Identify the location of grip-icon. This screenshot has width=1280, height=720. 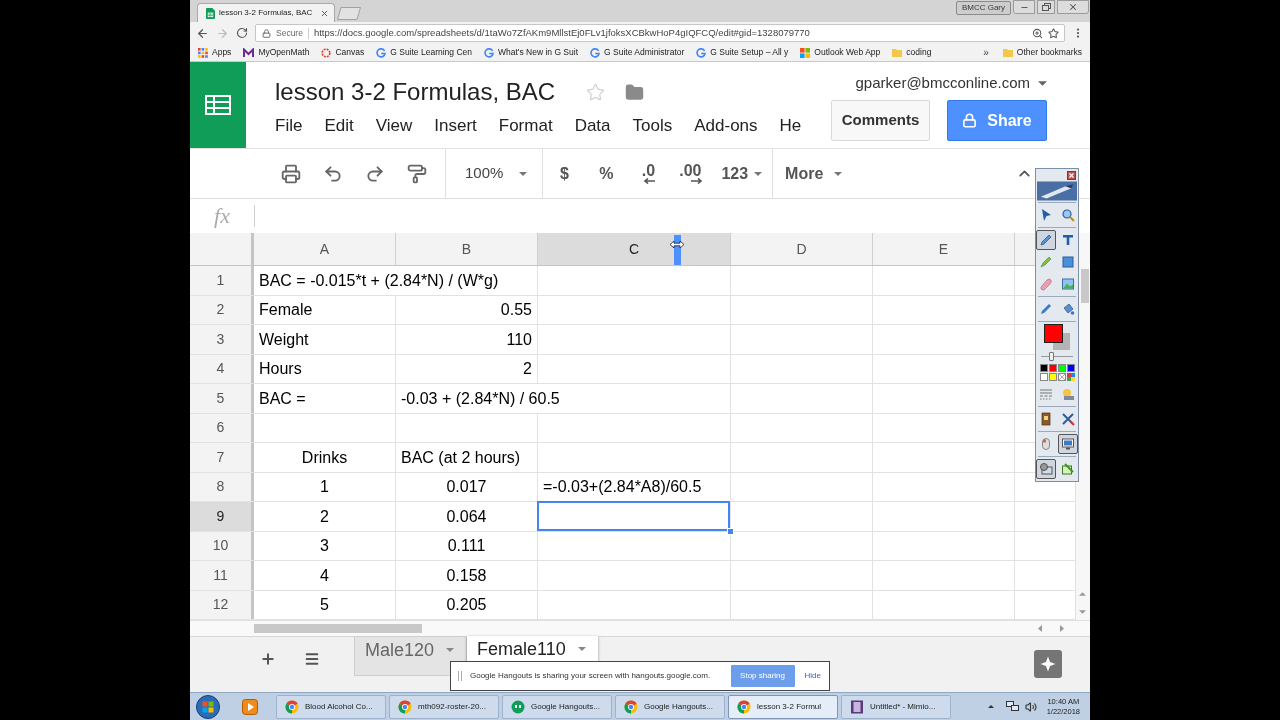
(460, 676).